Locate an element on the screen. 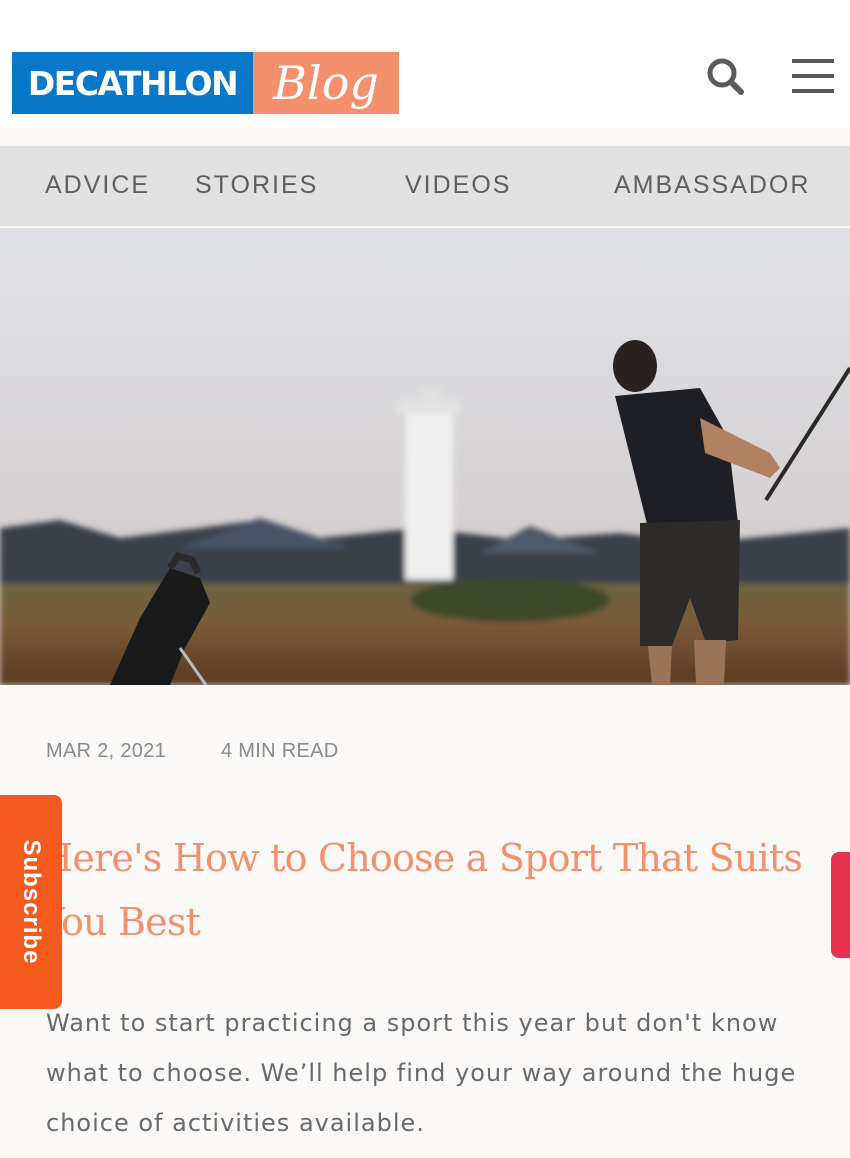 This screenshot has width=850, height=1158. search-button is located at coordinates (725, 76).